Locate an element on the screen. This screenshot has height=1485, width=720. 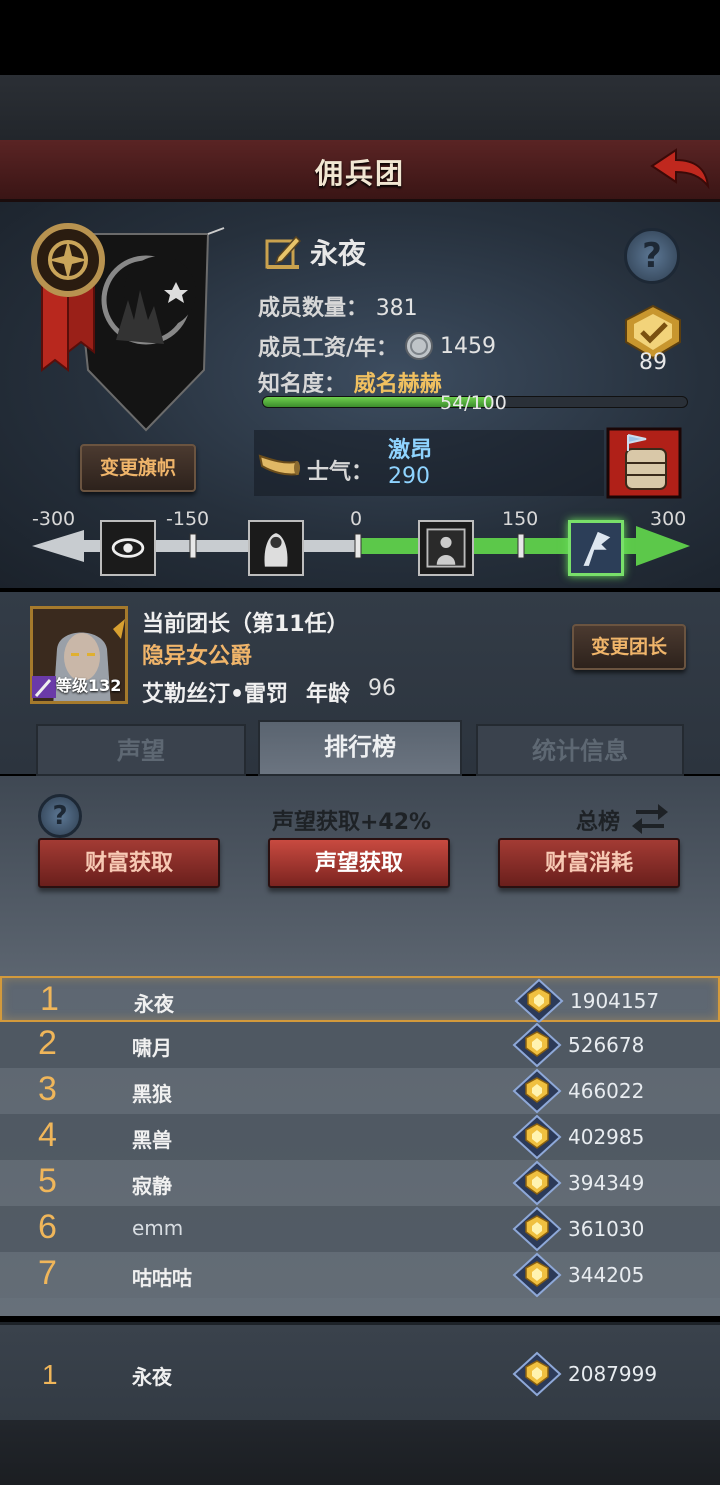
guild-name: emm is located at coordinates (158, 1228).